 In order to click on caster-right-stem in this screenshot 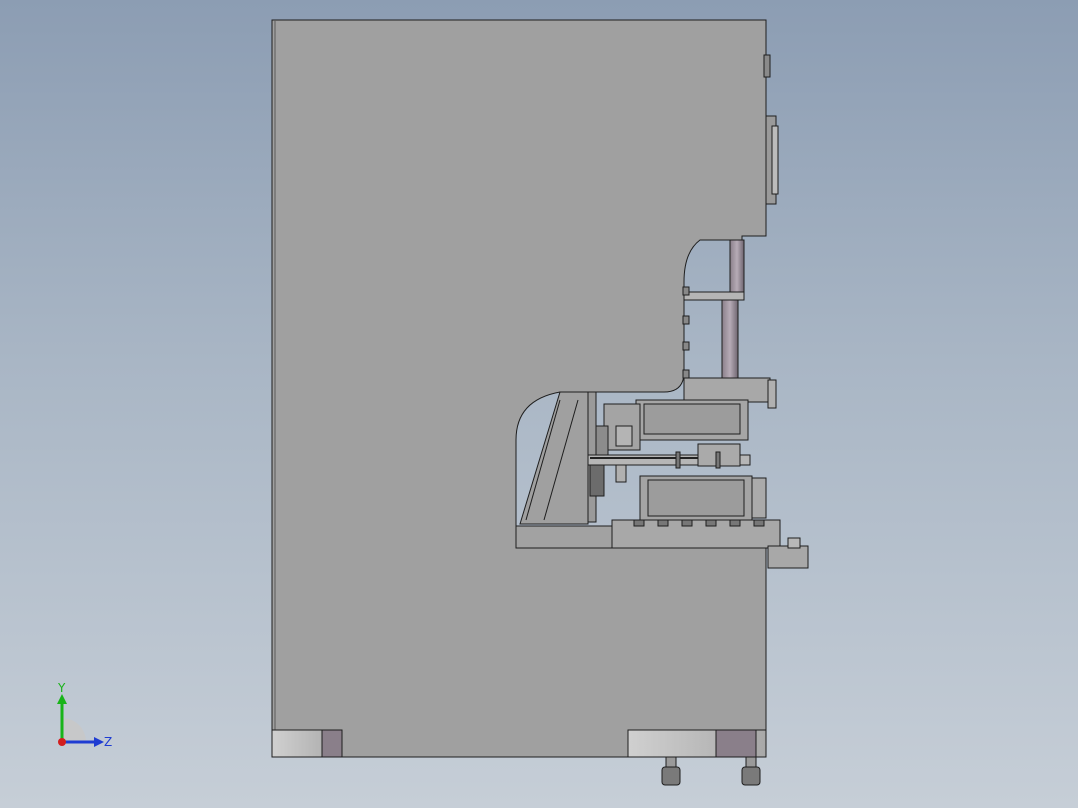, I will do `click(751, 762)`.